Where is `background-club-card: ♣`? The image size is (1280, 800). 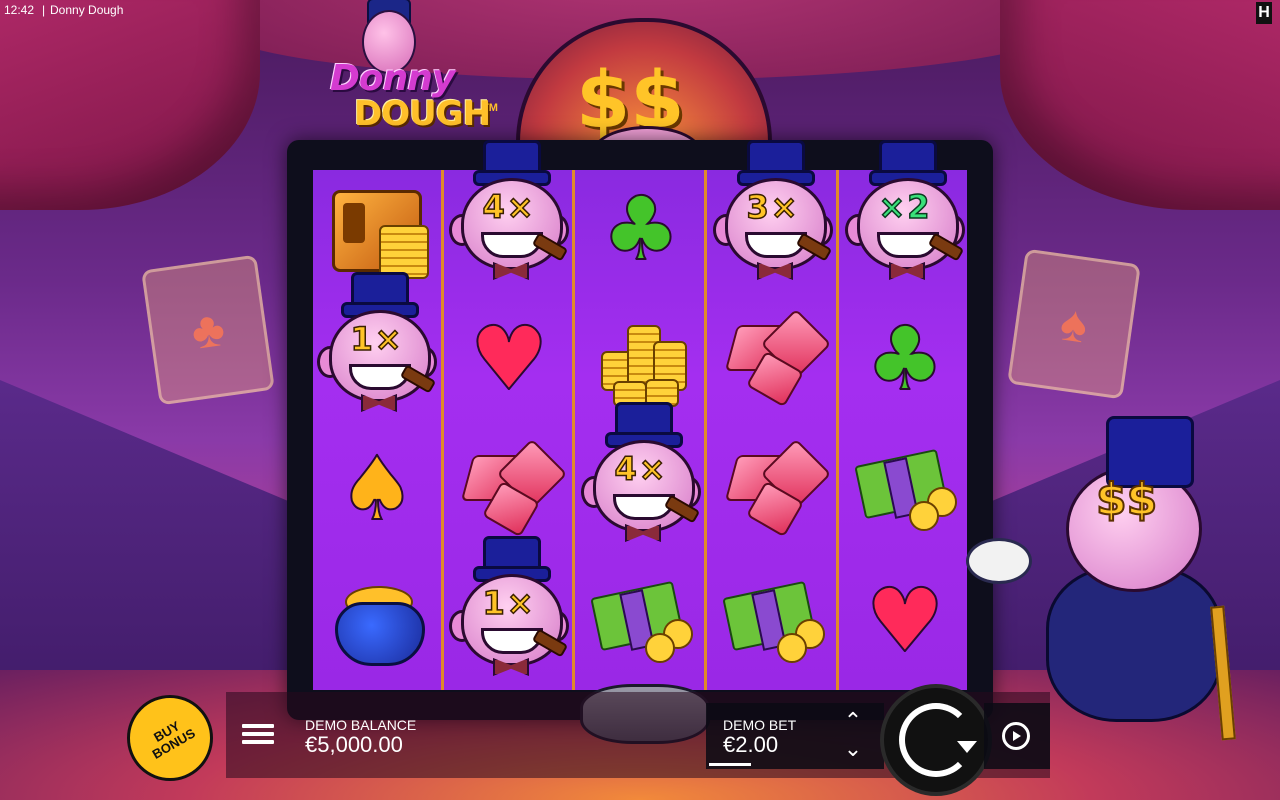
background-club-card: ♣ is located at coordinates (208, 330).